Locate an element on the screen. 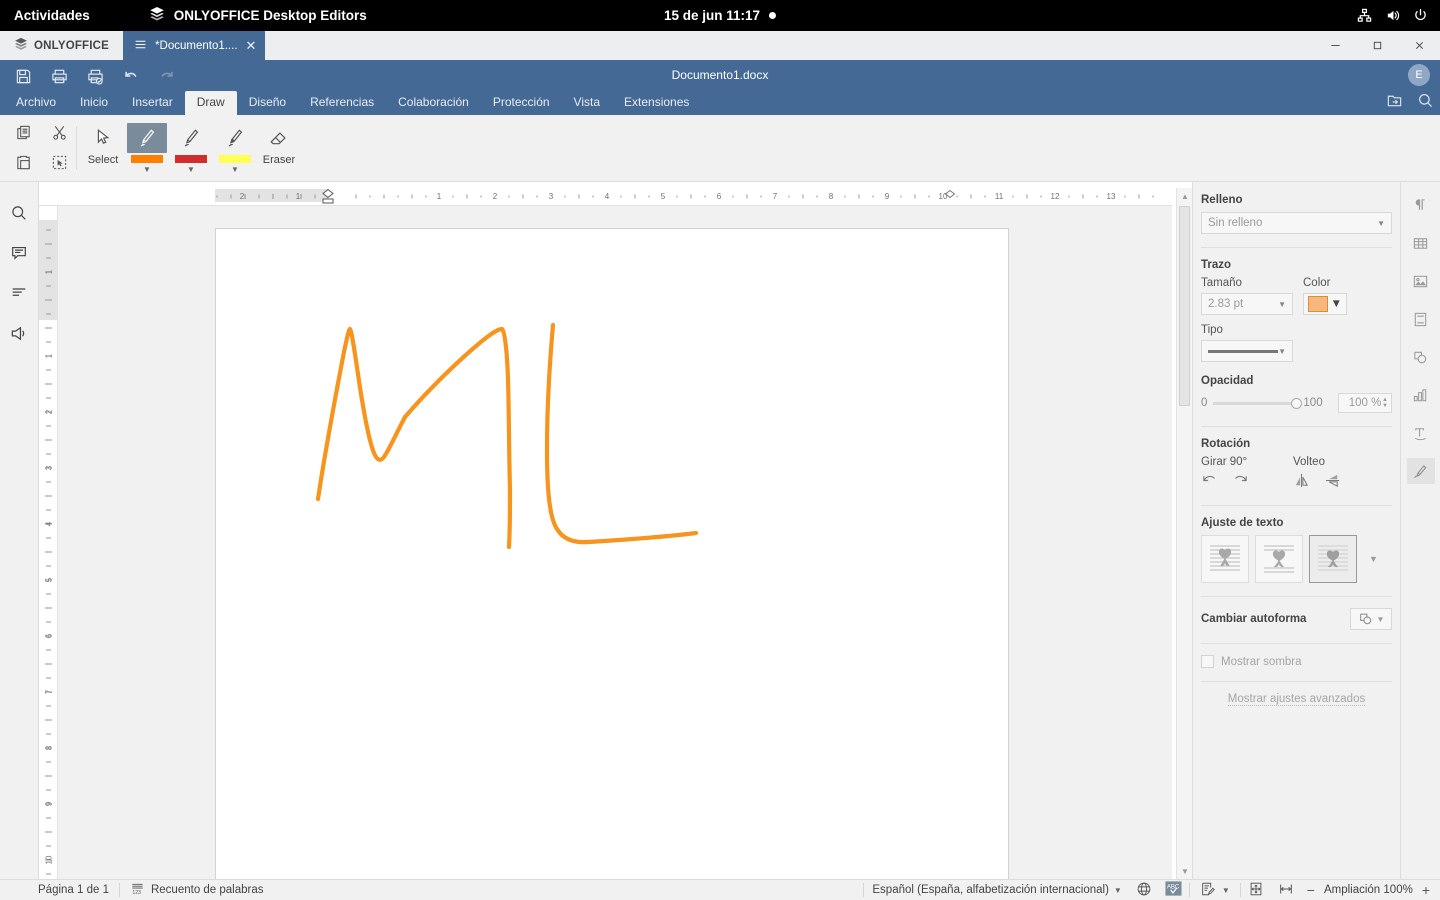  scroll-down-arrow-icon: ▼ is located at coordinates (1185, 871).